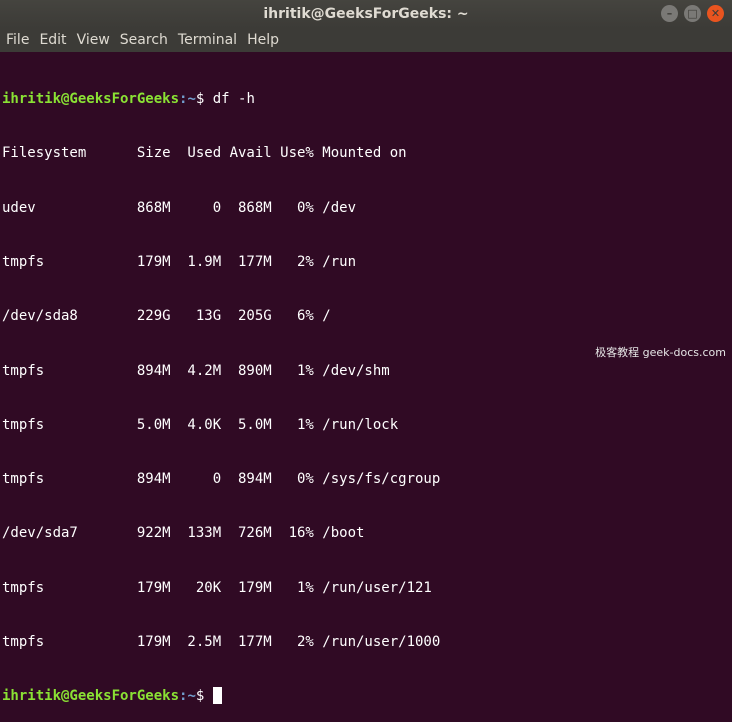 This screenshot has height=722, width=732. I want to click on maximize-icon: □, so click(692, 13).